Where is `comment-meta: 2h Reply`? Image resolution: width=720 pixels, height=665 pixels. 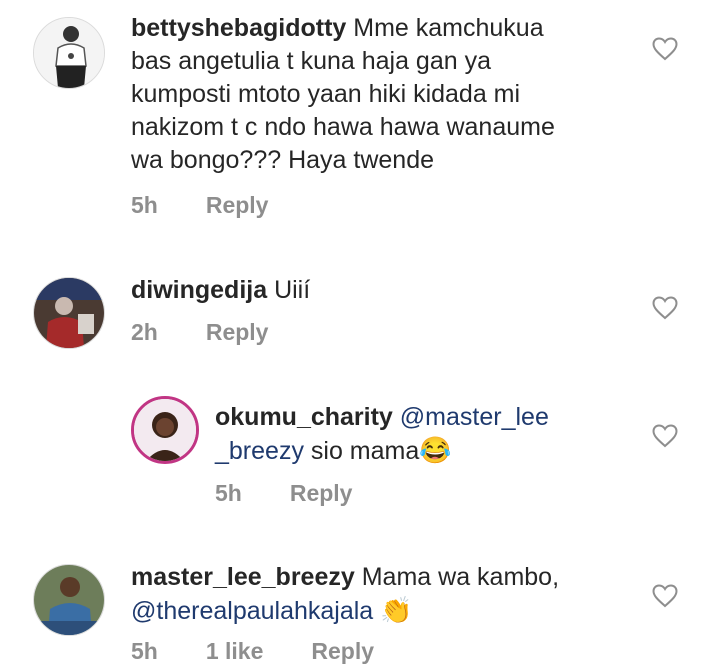 comment-meta: 2h Reply is located at coordinates (223, 332).